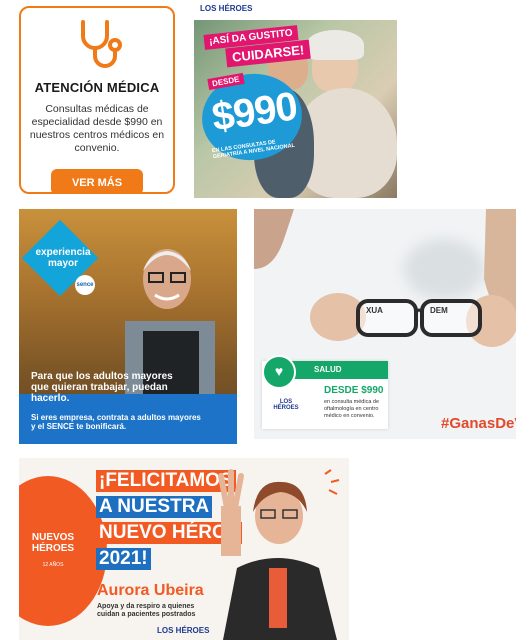 The height and width of the screenshot is (640, 530). What do you see at coordinates (279, 554) in the screenshot?
I see `heroe-photo` at bounding box center [279, 554].